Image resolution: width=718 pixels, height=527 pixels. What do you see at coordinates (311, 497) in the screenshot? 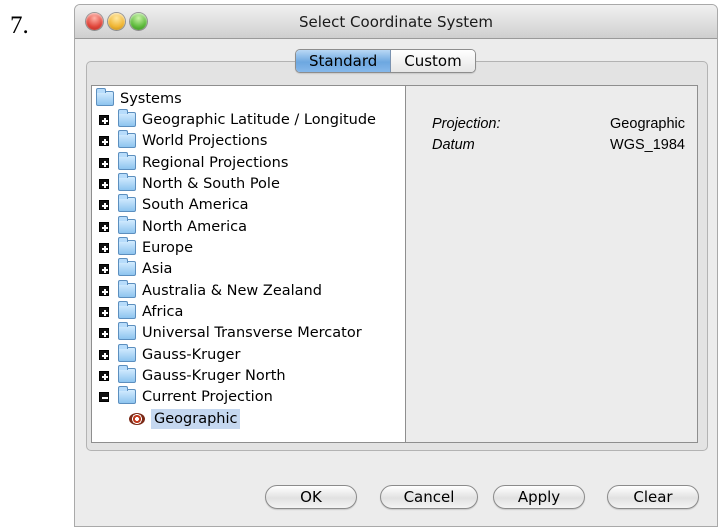
I see `ok-button: OK` at bounding box center [311, 497].